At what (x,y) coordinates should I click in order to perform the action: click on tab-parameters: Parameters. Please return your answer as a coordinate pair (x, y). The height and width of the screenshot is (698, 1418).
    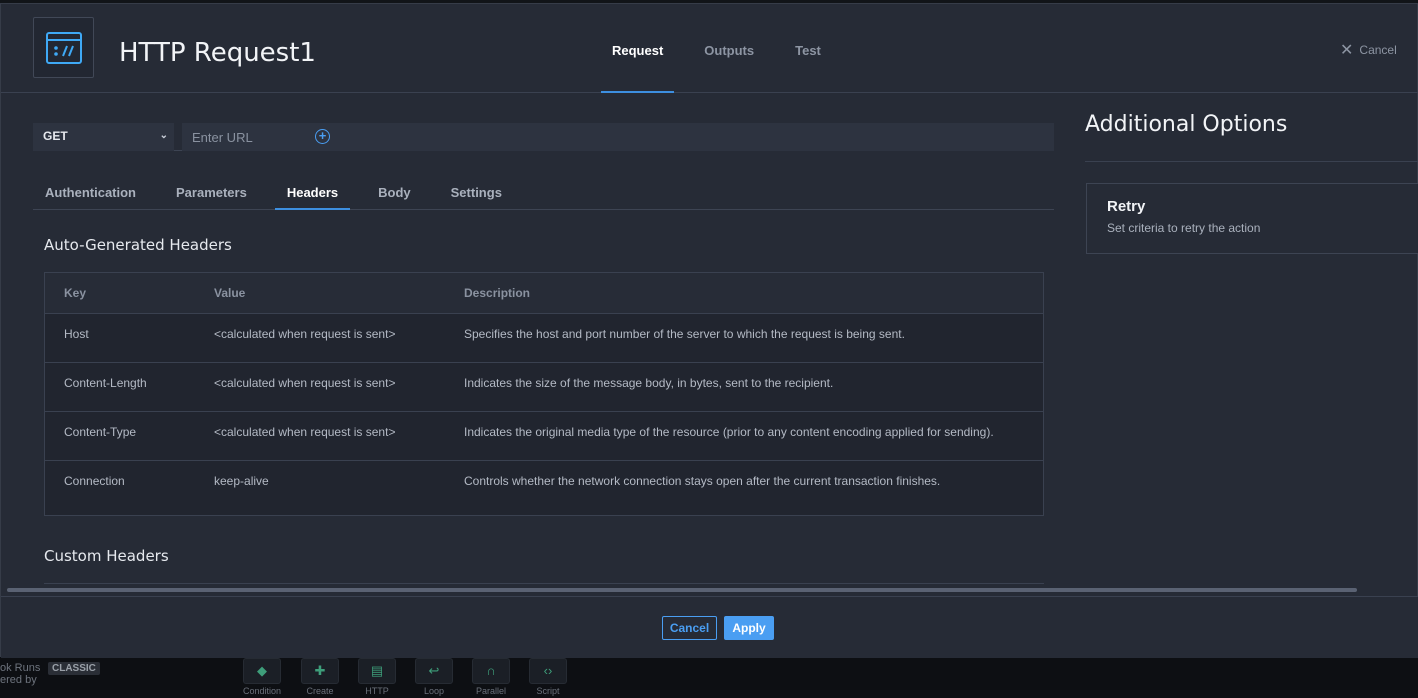
    Looking at the image, I should click on (211, 192).